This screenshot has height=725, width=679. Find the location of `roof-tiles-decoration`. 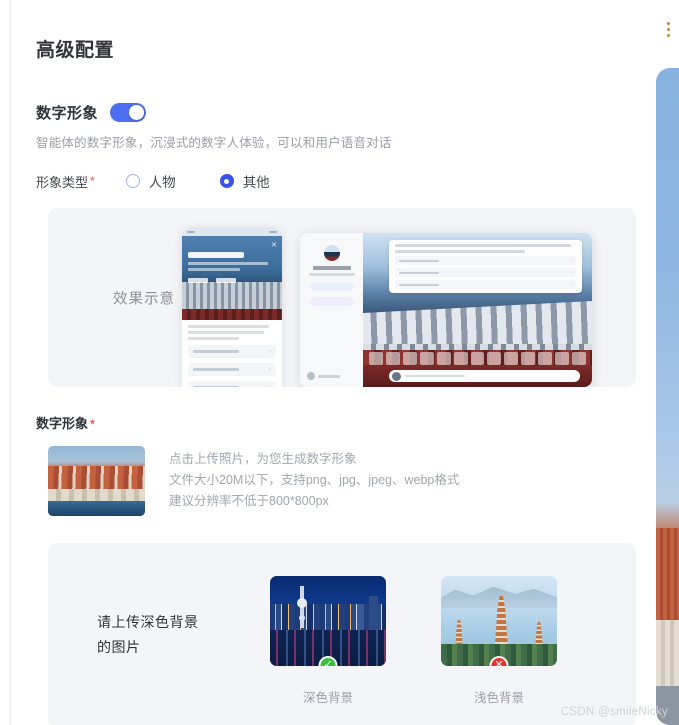

roof-tiles-decoration is located at coordinates (667, 573).